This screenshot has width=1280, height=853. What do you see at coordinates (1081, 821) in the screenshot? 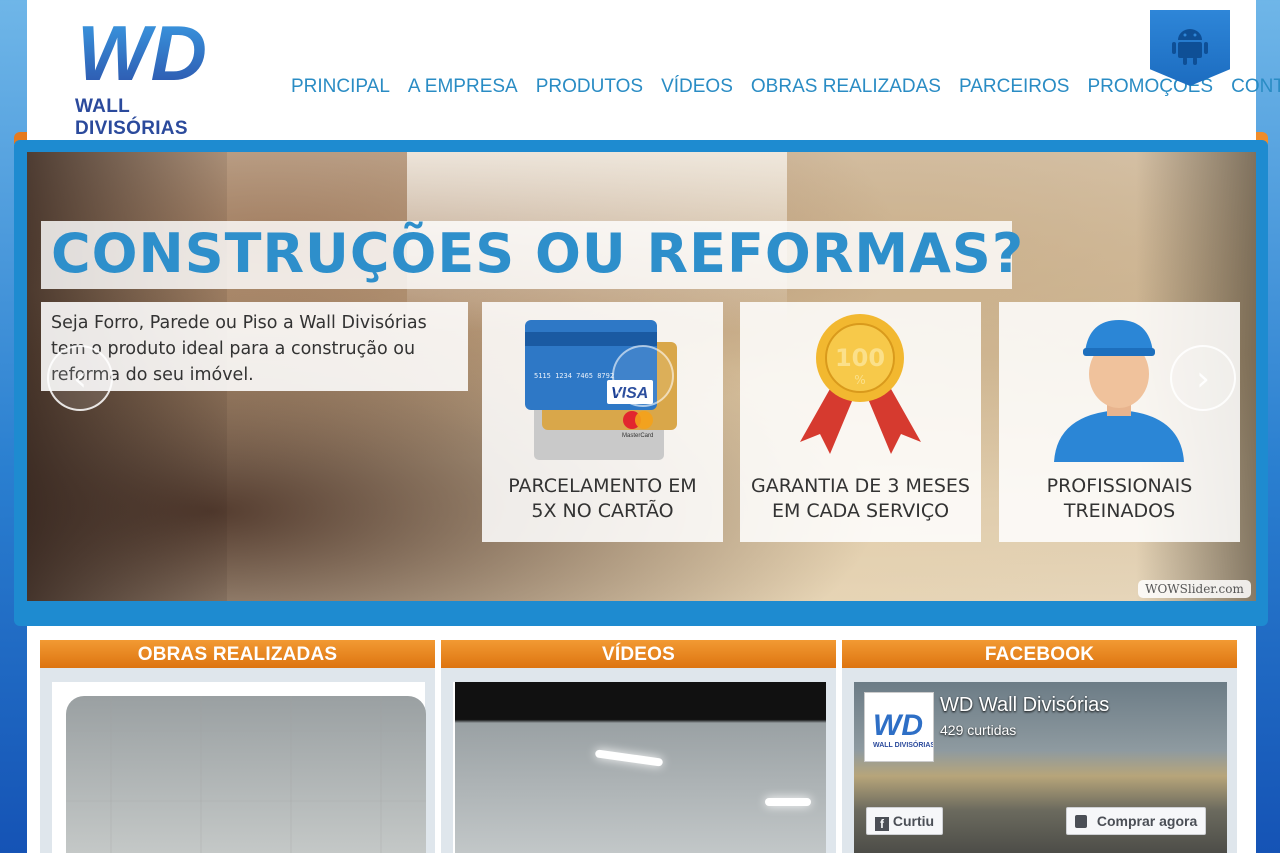
I see `shopping-bag-icon` at bounding box center [1081, 821].